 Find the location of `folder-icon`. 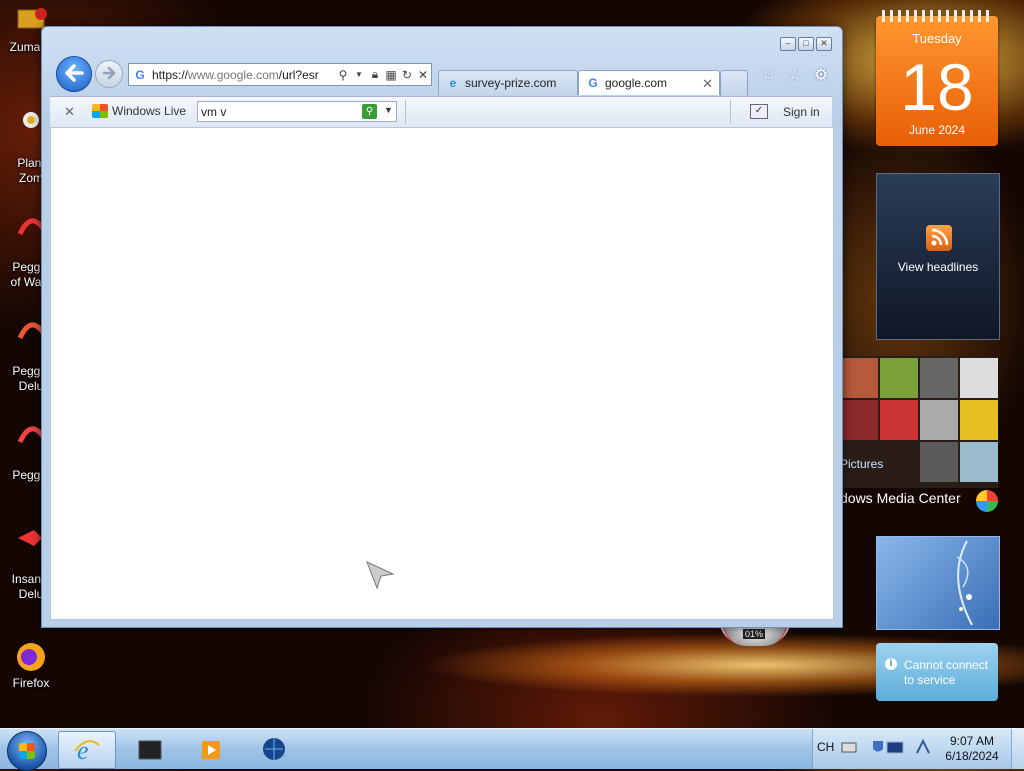

folder-icon is located at coordinates (150, 750).